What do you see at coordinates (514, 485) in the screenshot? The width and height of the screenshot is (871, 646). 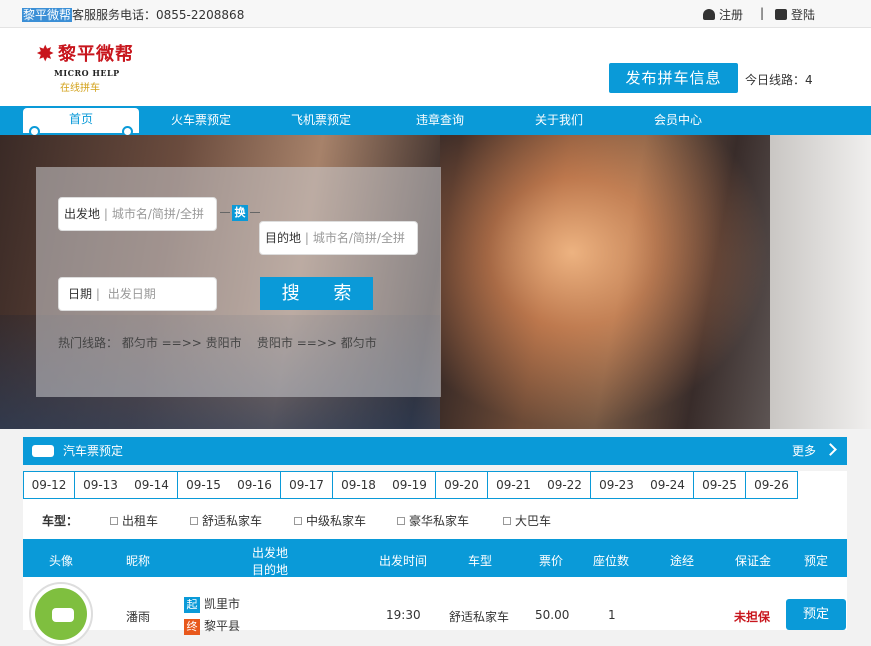 I see `date-tab: 09-21` at bounding box center [514, 485].